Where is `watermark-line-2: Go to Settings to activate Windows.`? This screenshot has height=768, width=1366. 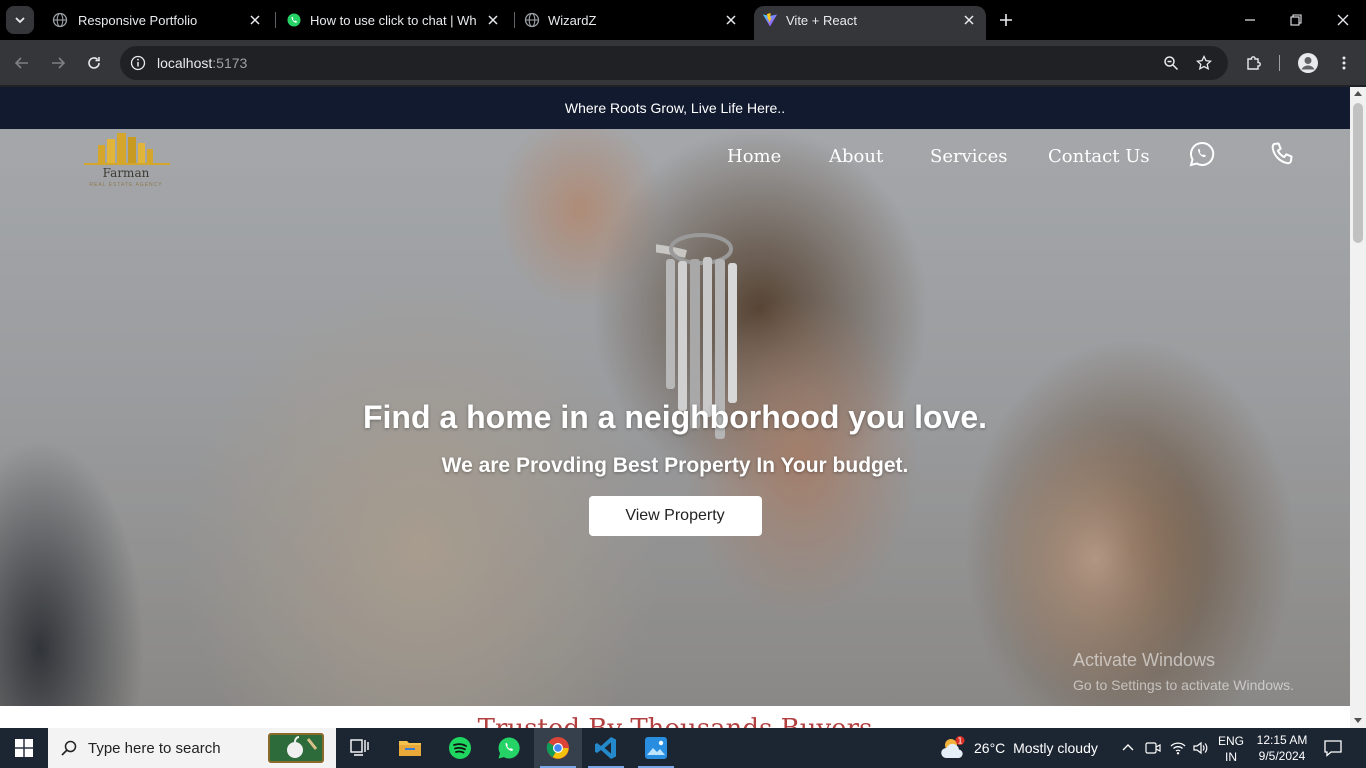 watermark-line-2: Go to Settings to activate Windows. is located at coordinates (1183, 685).